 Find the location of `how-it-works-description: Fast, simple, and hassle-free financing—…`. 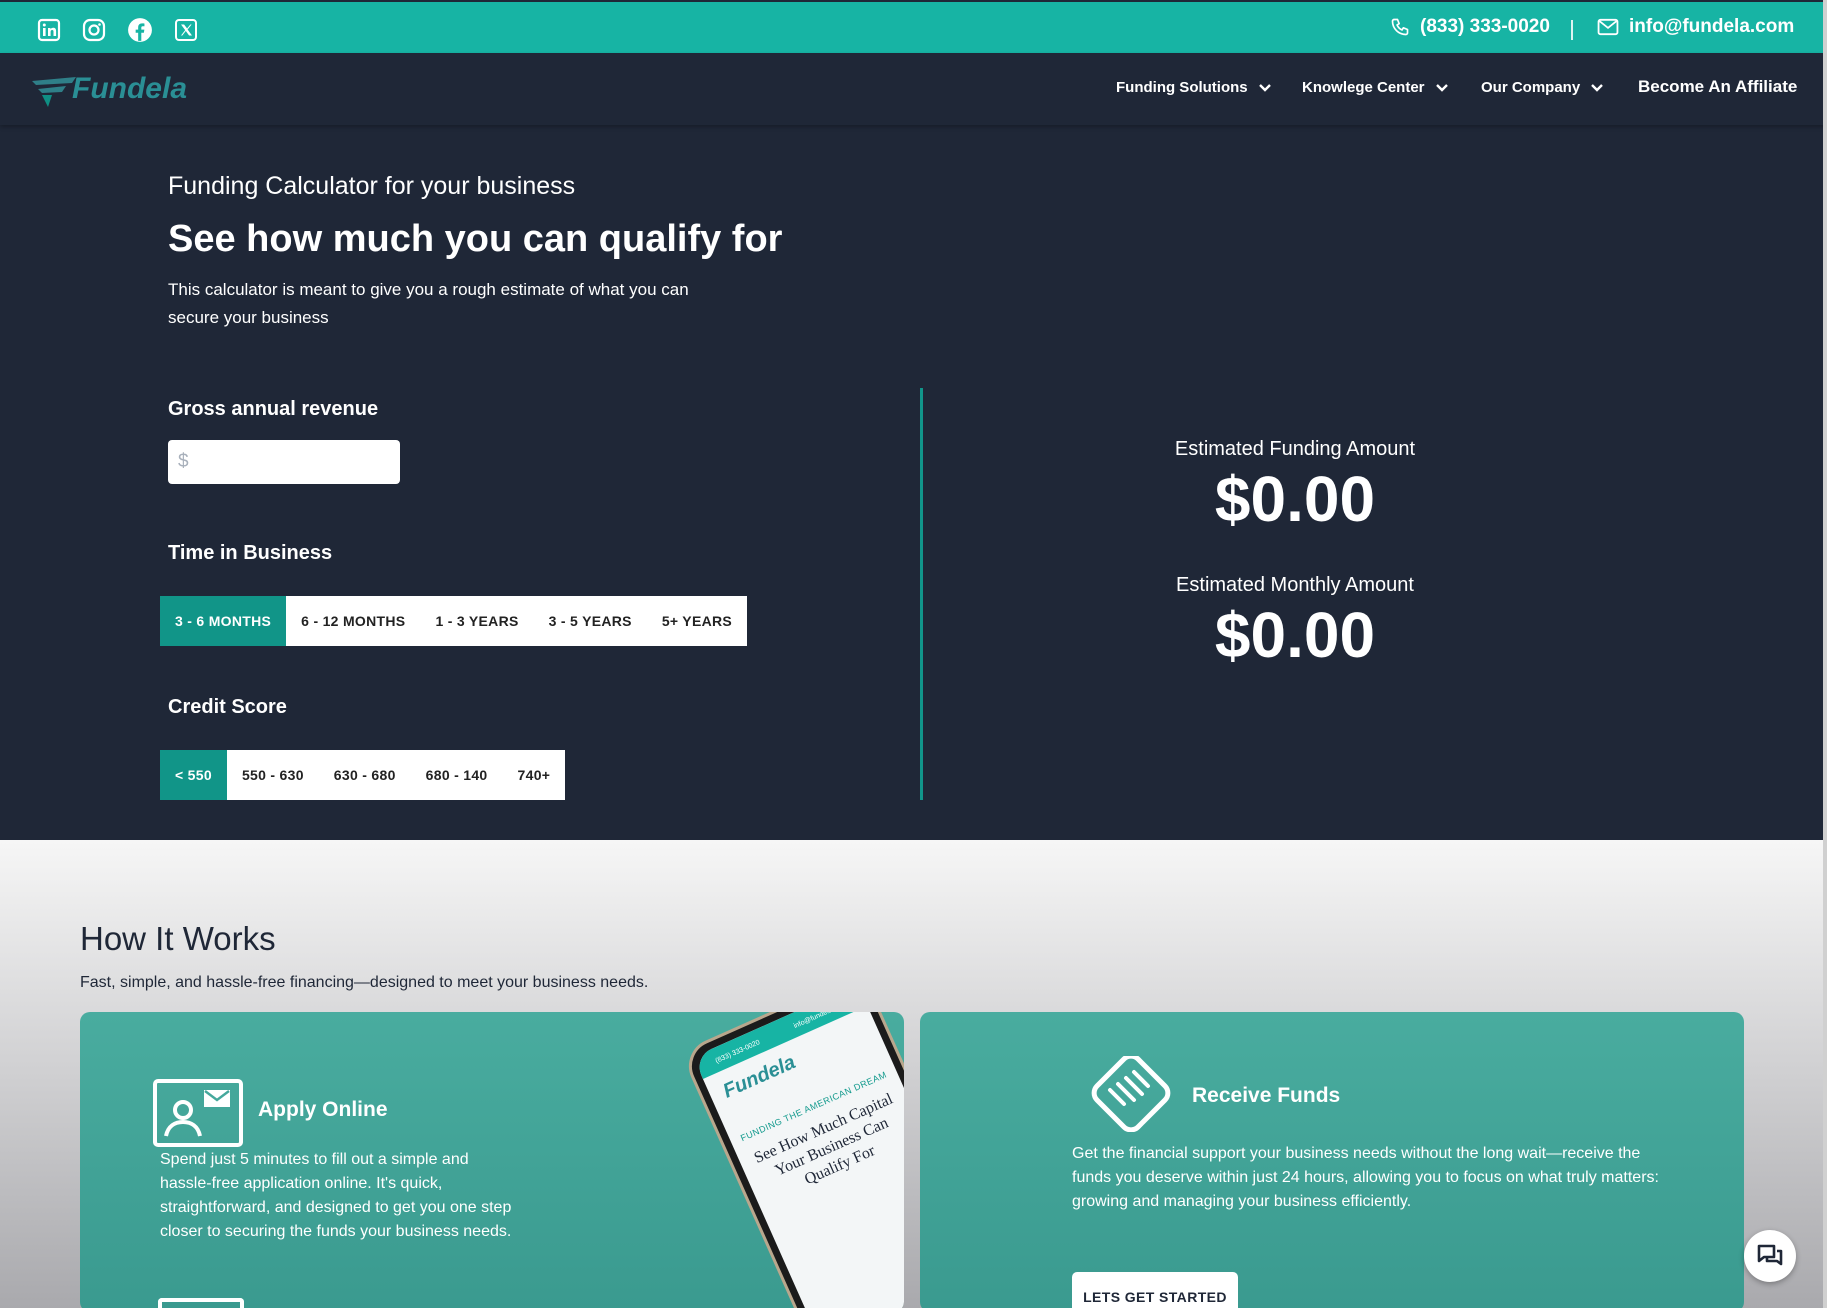

how-it-works-description: Fast, simple, and hassle-free financing—… is located at coordinates (364, 982).